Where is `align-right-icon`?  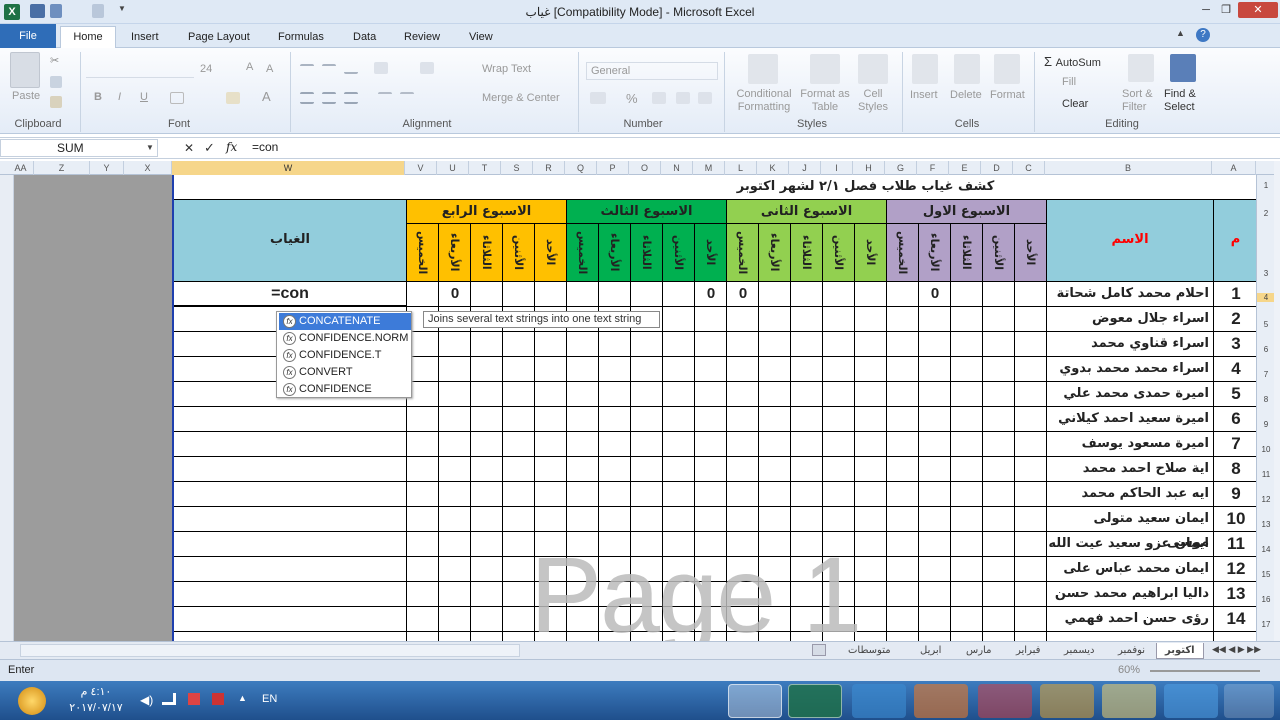
align-right-icon is located at coordinates (351, 98).